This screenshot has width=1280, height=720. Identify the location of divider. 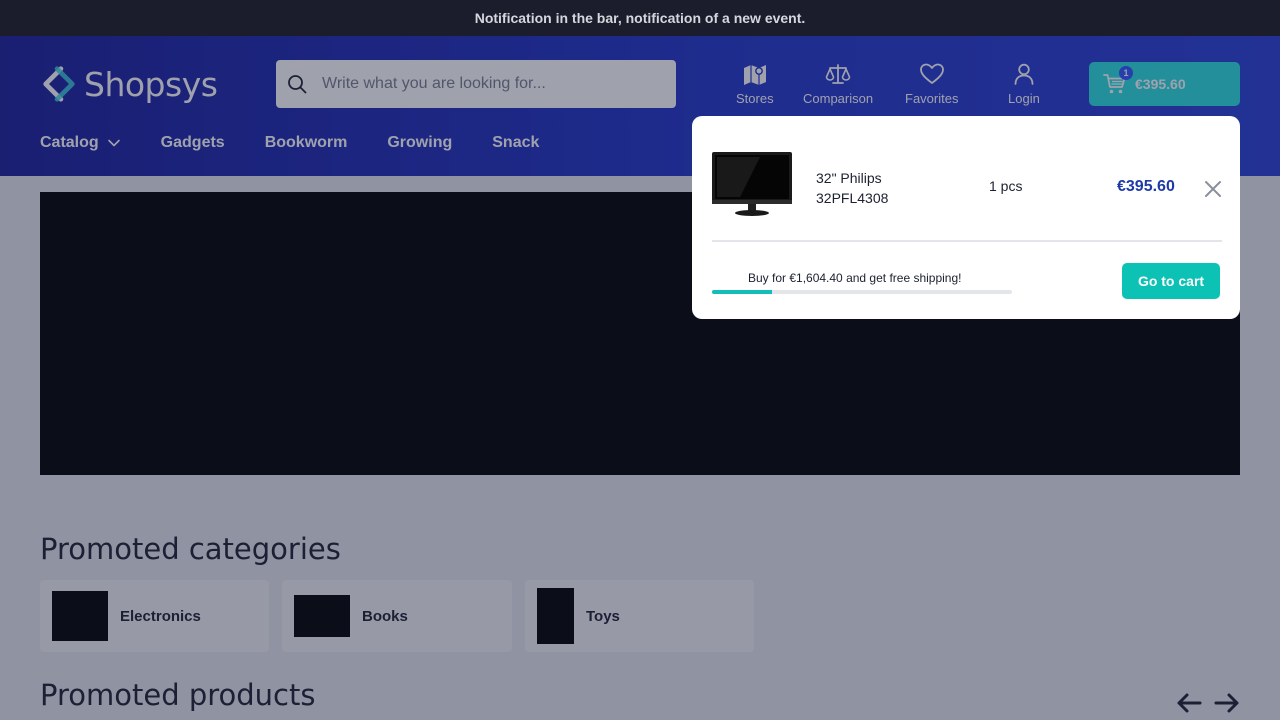
(967, 241).